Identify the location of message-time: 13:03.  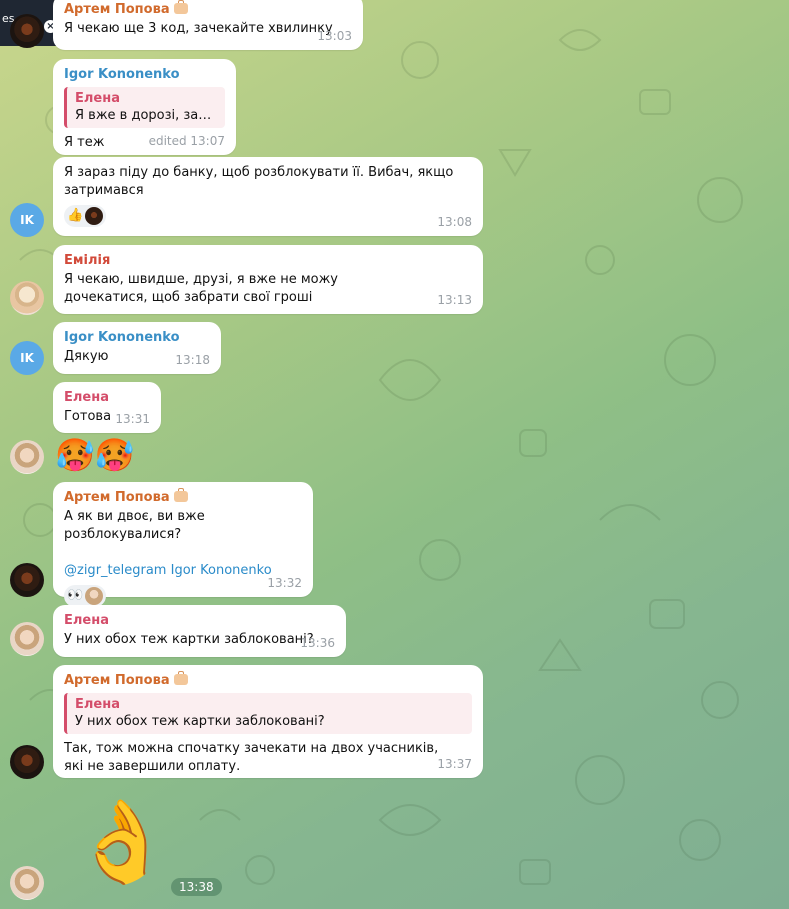
(334, 36).